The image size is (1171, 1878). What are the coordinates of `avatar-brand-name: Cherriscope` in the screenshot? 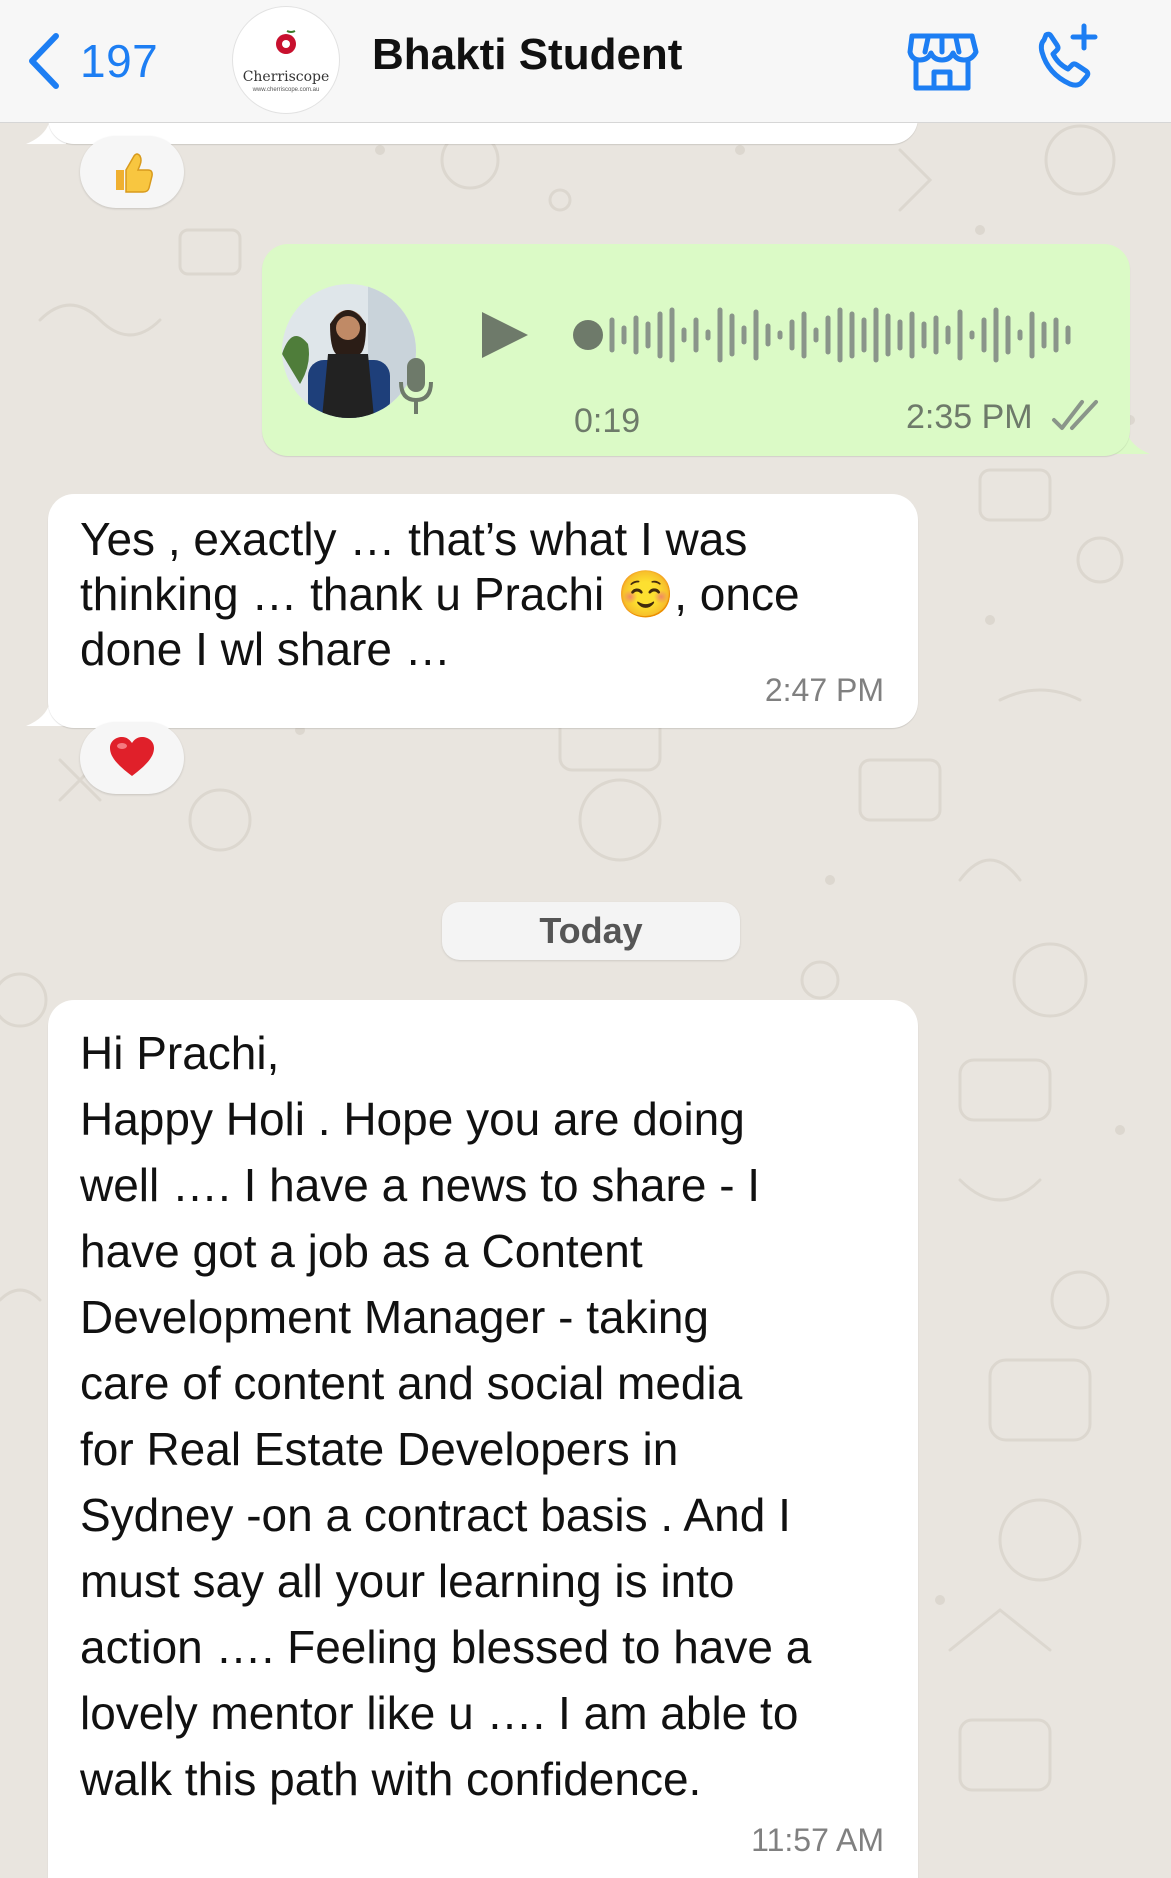 It's located at (286, 77).